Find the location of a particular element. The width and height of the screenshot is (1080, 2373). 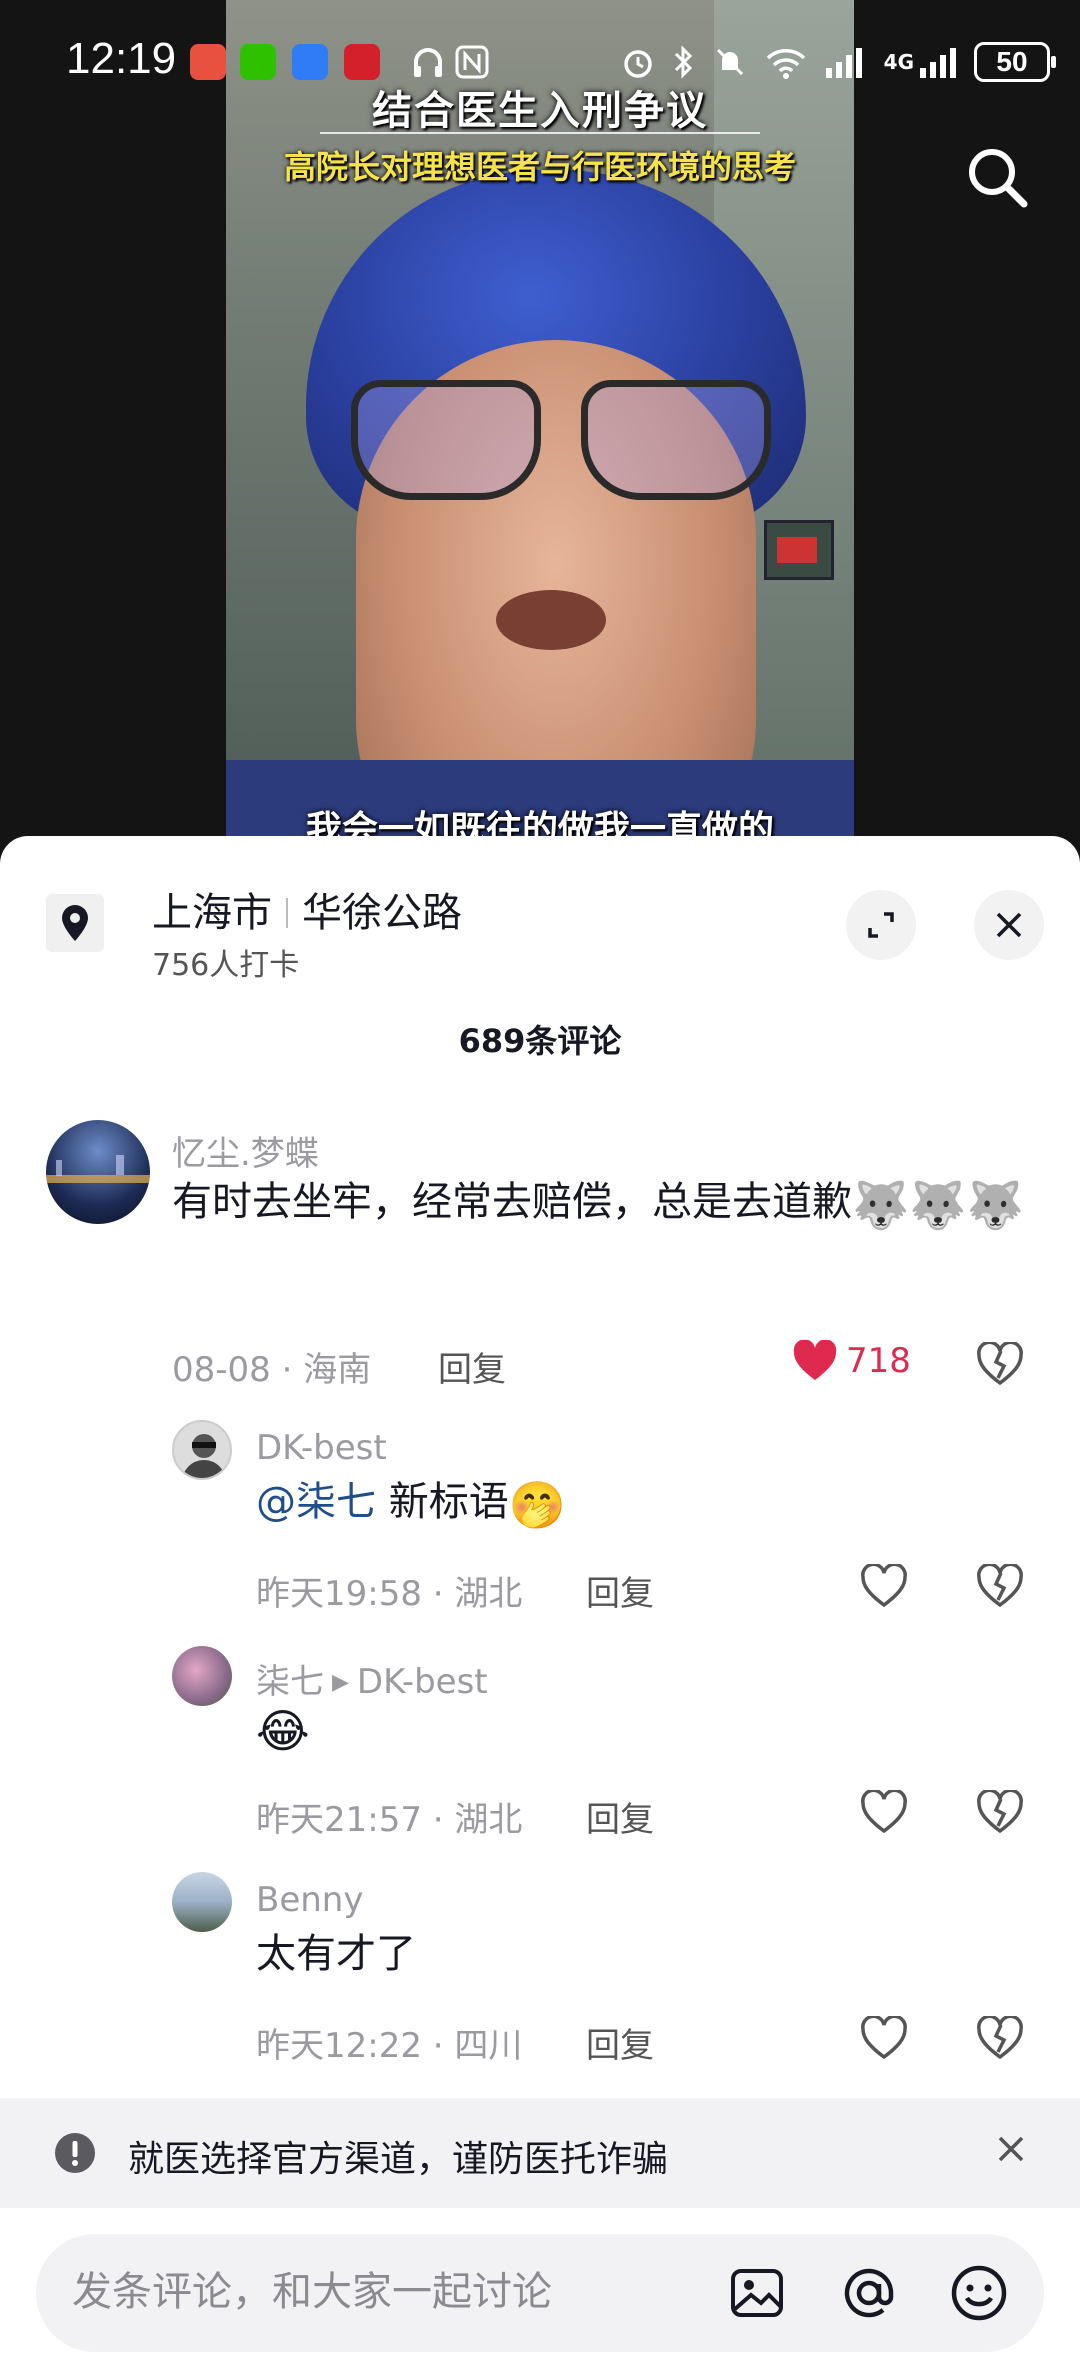

notice-close-button is located at coordinates (1011, 2151).